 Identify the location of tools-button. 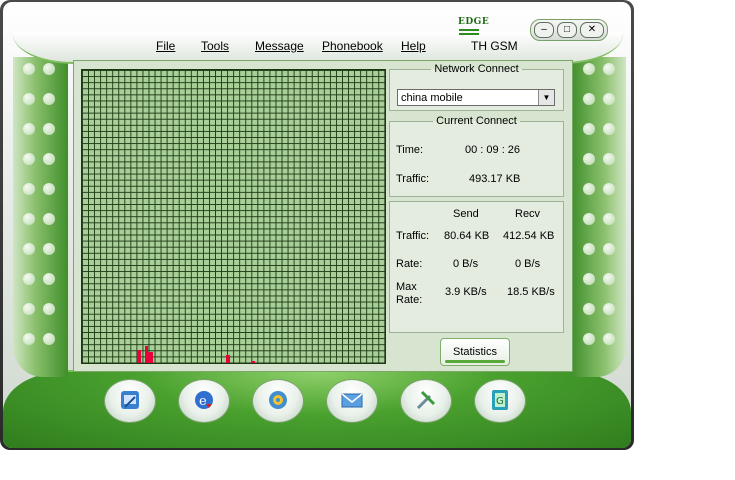
(426, 401).